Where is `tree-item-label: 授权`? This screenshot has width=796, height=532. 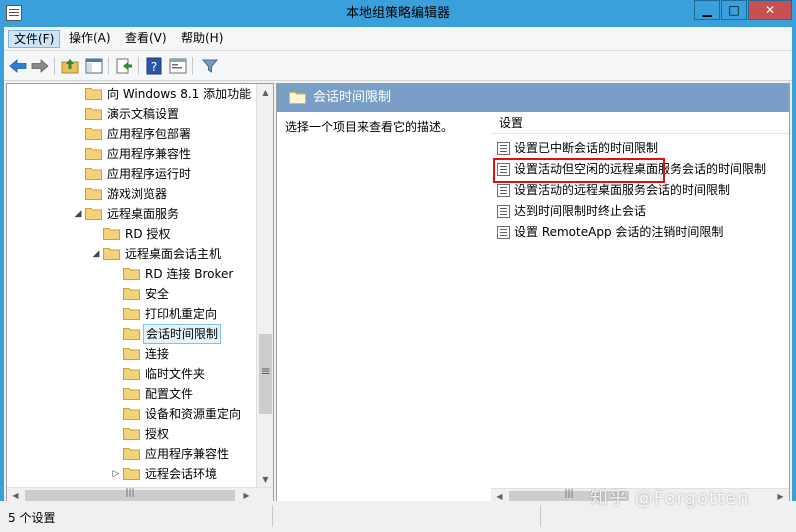
tree-item-label: 授权 is located at coordinates (157, 434).